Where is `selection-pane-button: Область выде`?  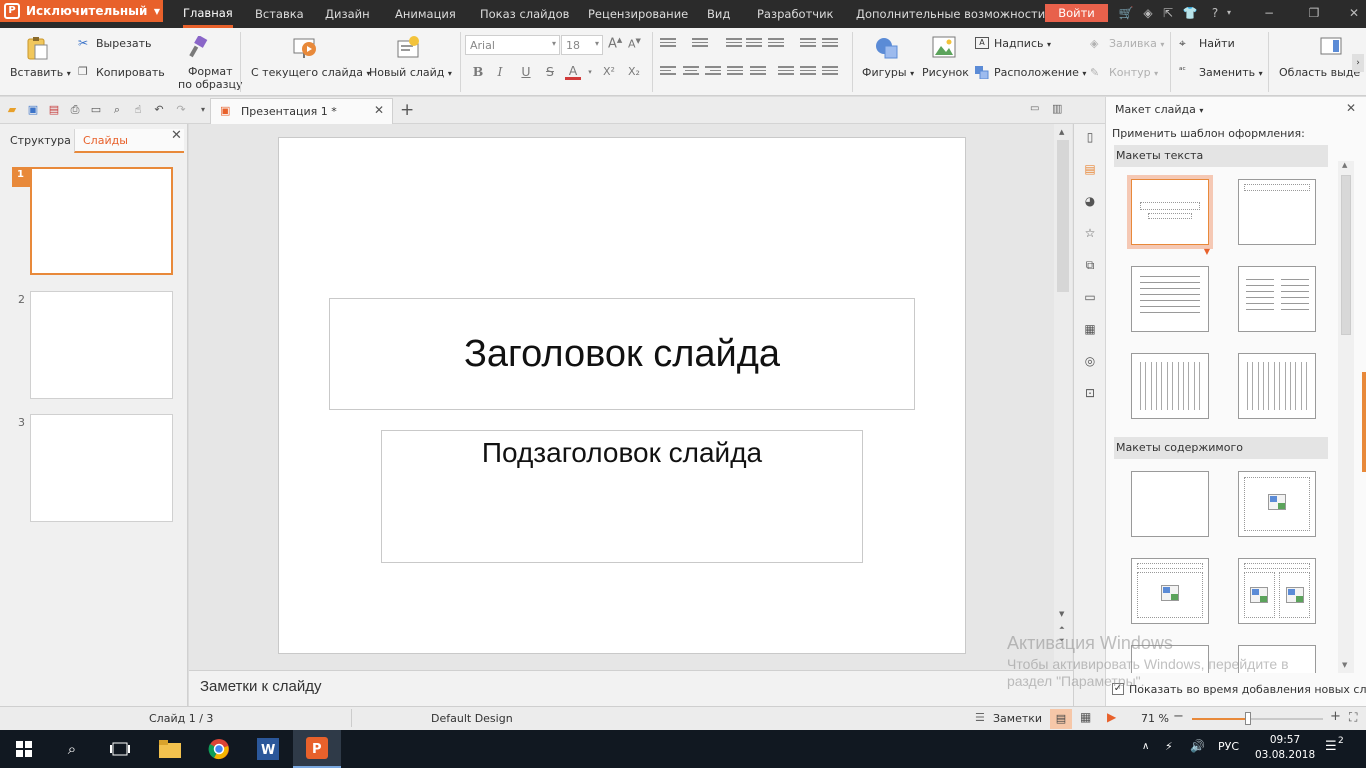
selection-pane-button: Область выде is located at coordinates (1319, 72).